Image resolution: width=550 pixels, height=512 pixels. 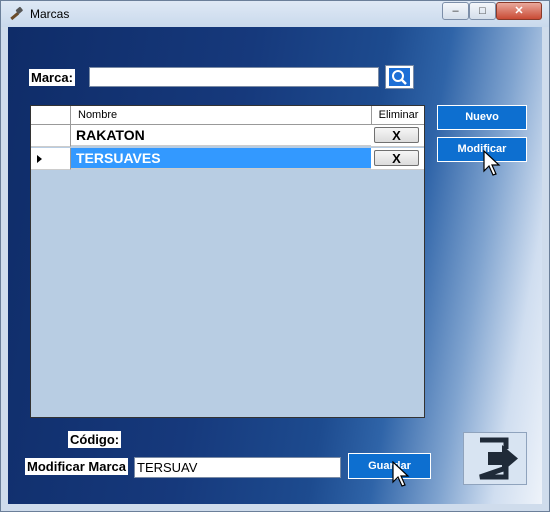 What do you see at coordinates (519, 11) in the screenshot?
I see `close-button: ✕` at bounding box center [519, 11].